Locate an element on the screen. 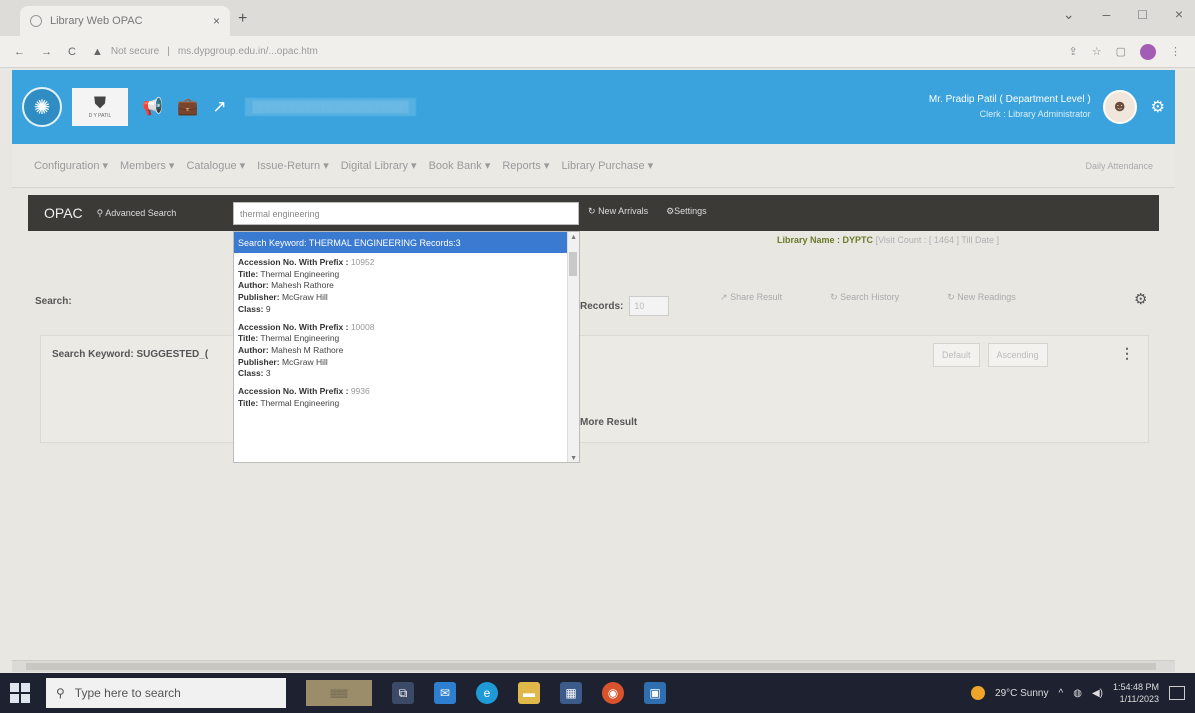 The image size is (1195, 713). volume-icon: ◀) is located at coordinates (1097, 693).